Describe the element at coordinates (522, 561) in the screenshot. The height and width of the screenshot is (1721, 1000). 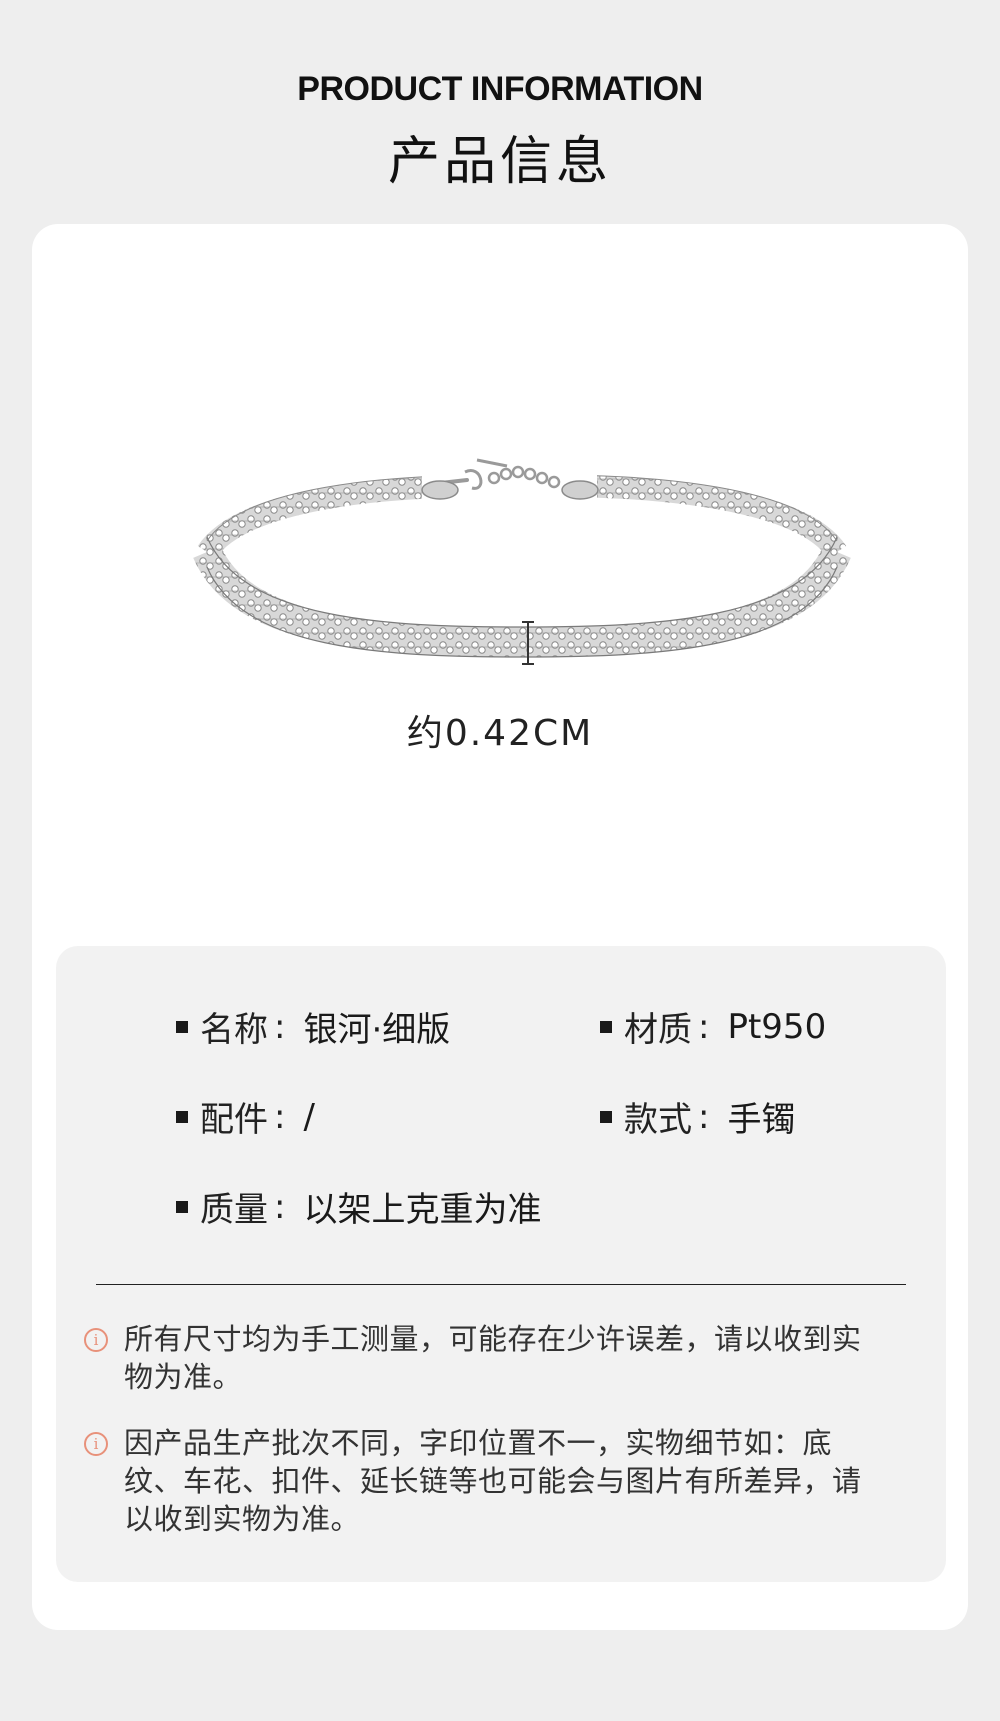
I see `bracelet-image` at that location.